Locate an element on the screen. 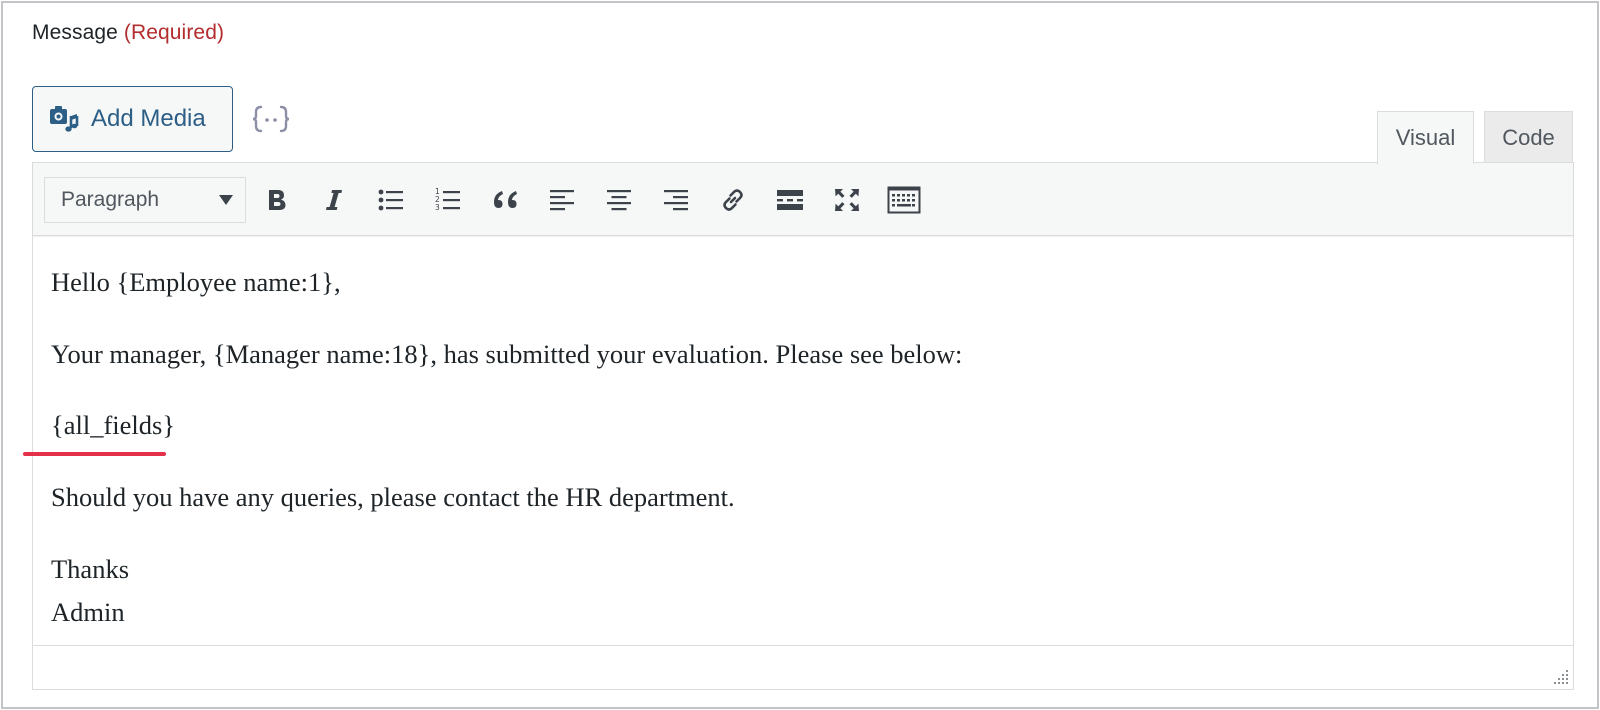  italic-icon is located at coordinates (334, 200).